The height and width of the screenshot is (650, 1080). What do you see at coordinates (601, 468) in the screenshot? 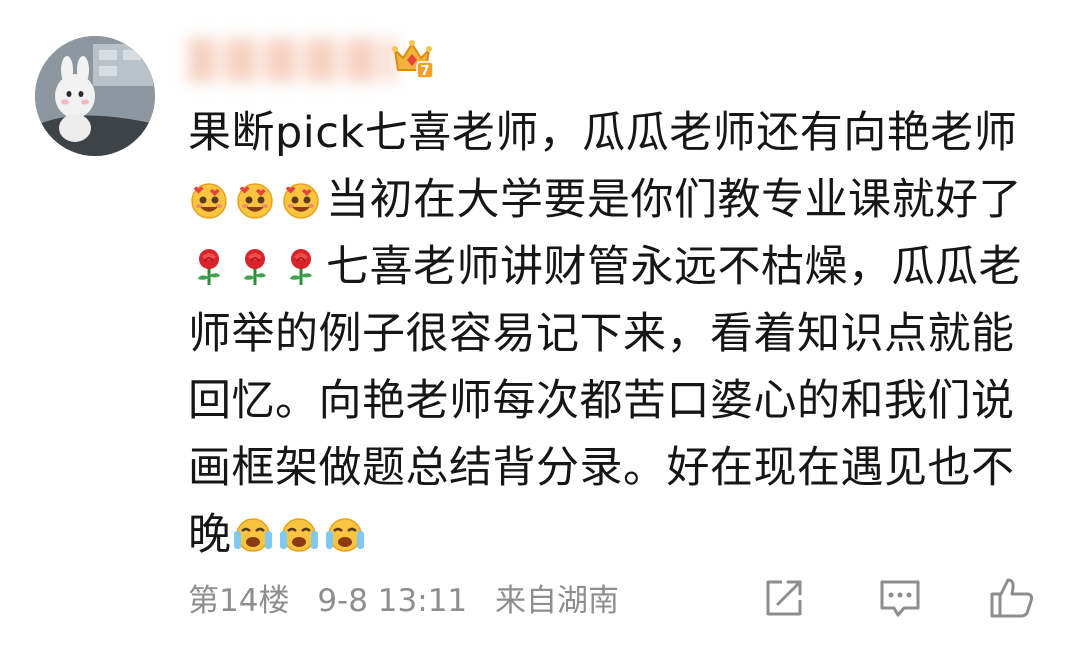
I see `comment-text: 画框架做题总结背分录。好在现在遇见也不` at bounding box center [601, 468].